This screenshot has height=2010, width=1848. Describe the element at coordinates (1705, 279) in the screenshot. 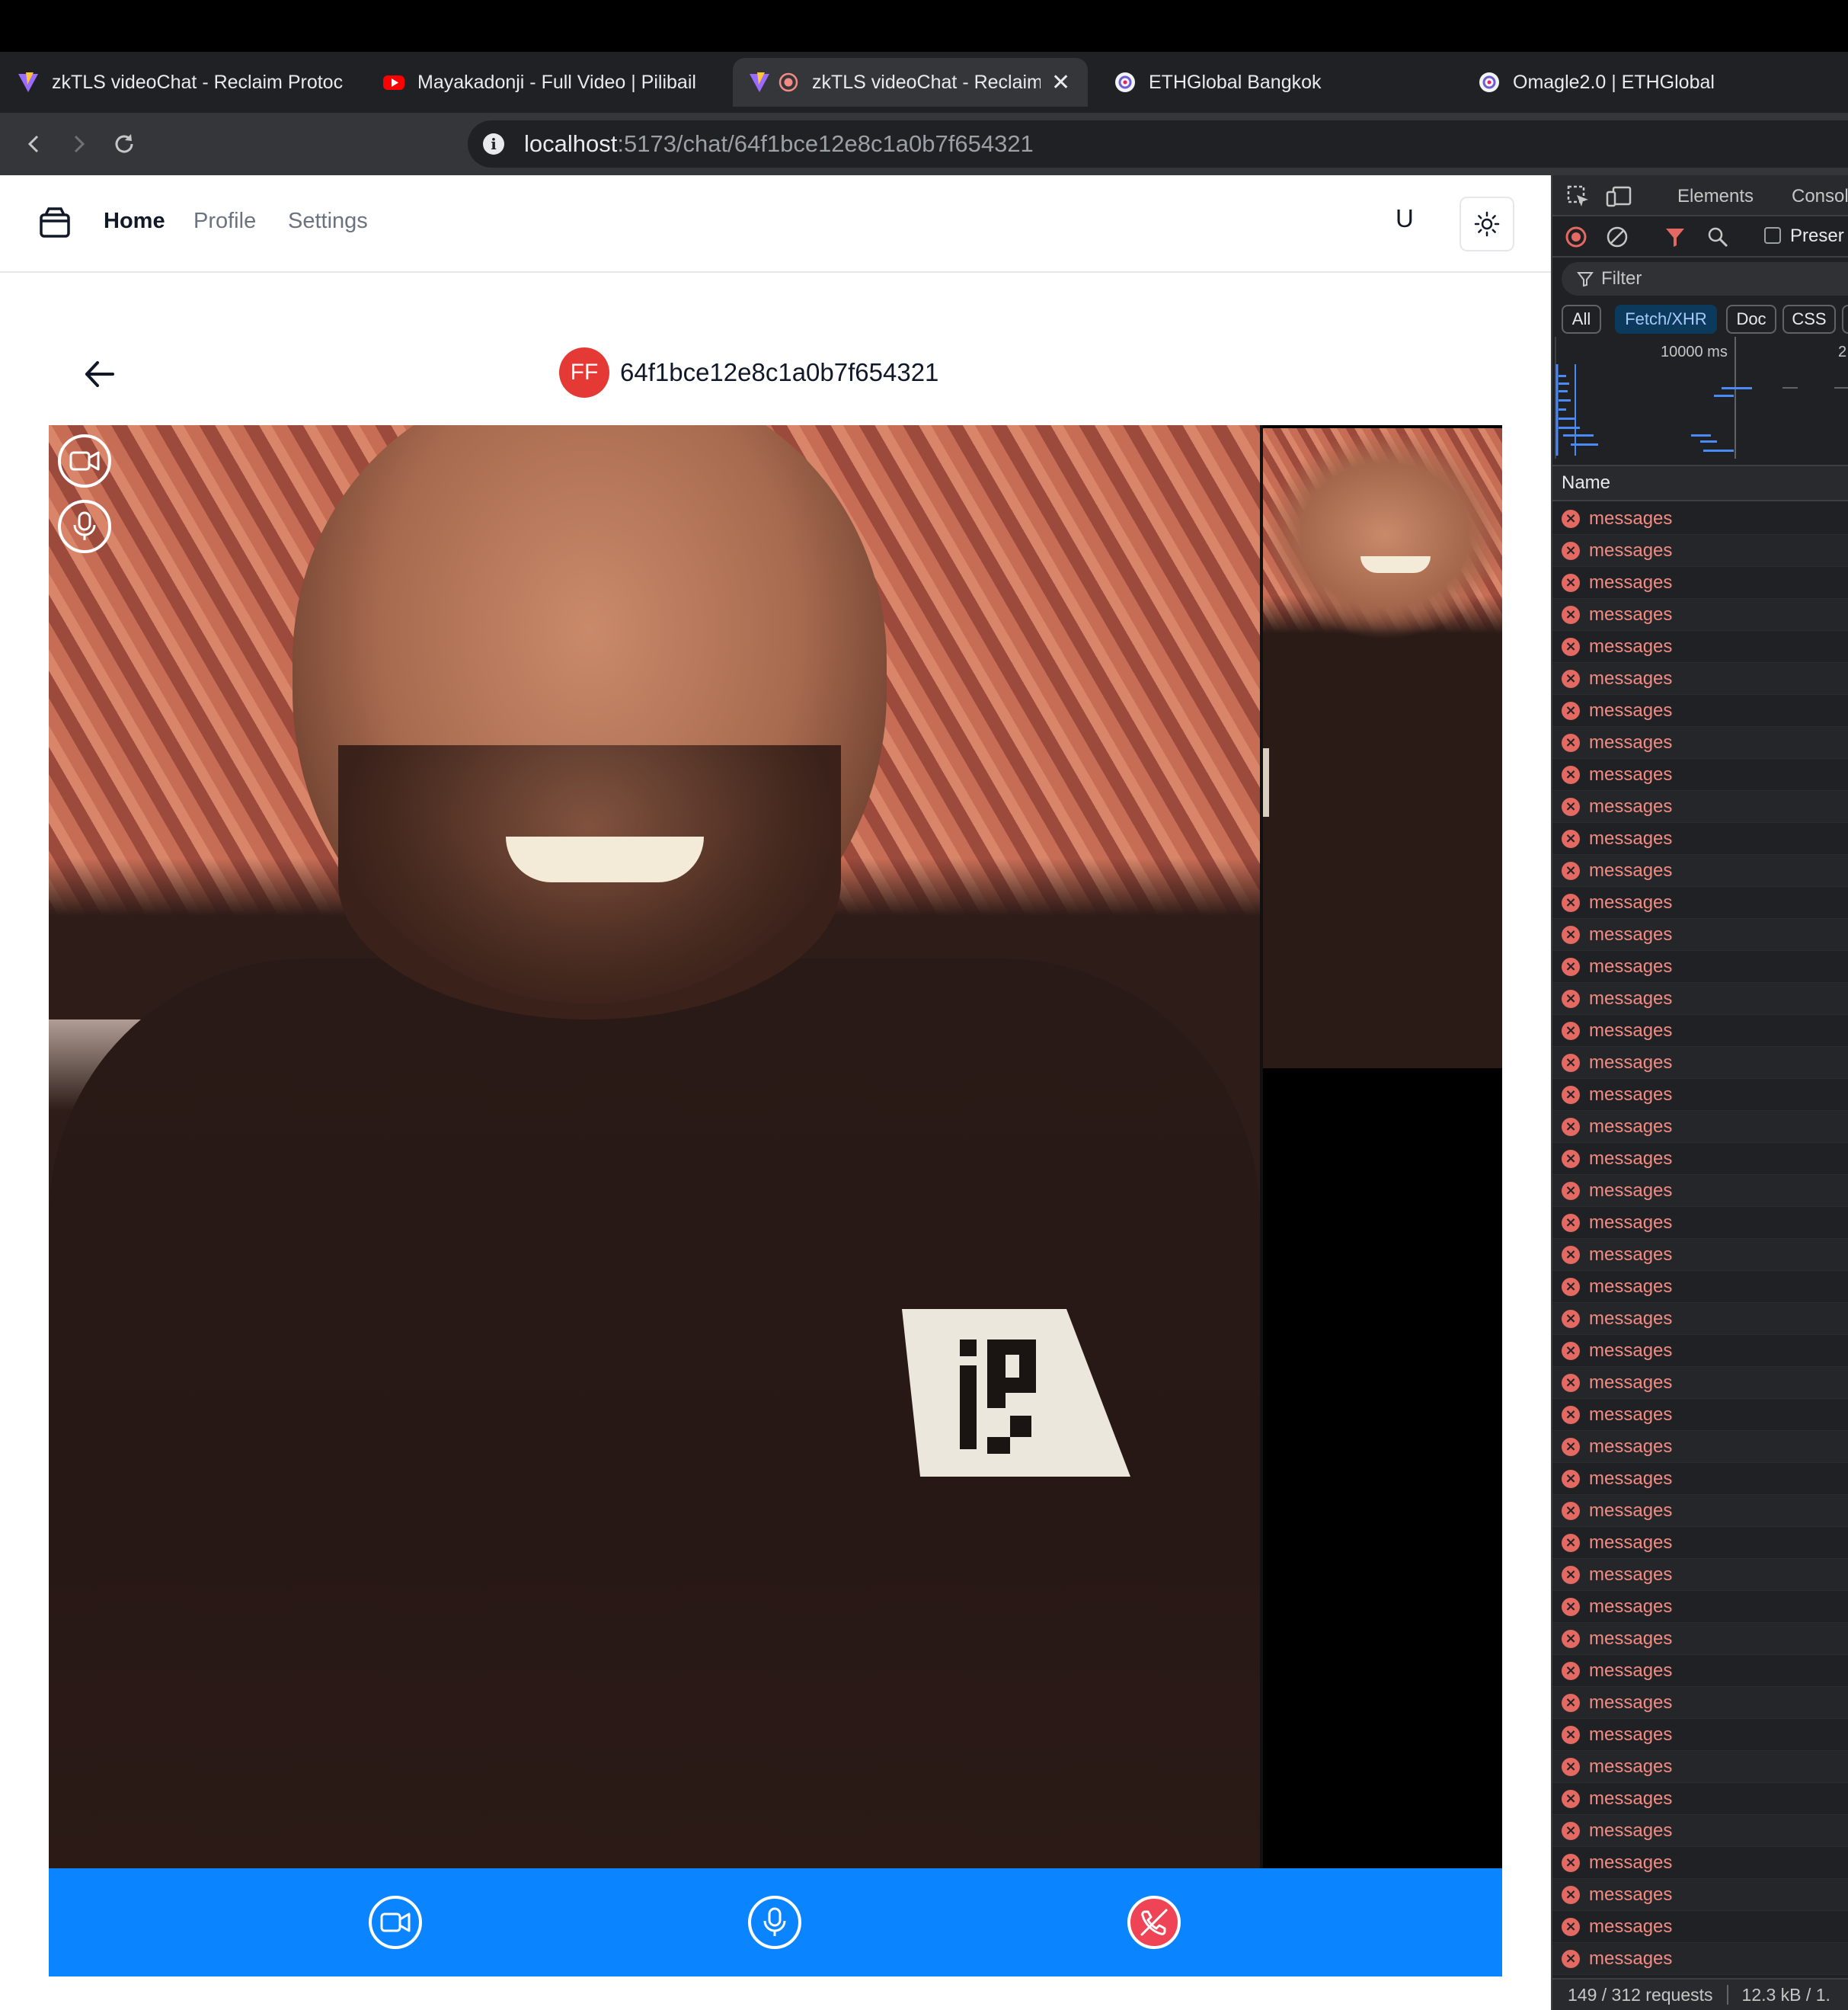

I see `network-filter-input: Filter` at that location.